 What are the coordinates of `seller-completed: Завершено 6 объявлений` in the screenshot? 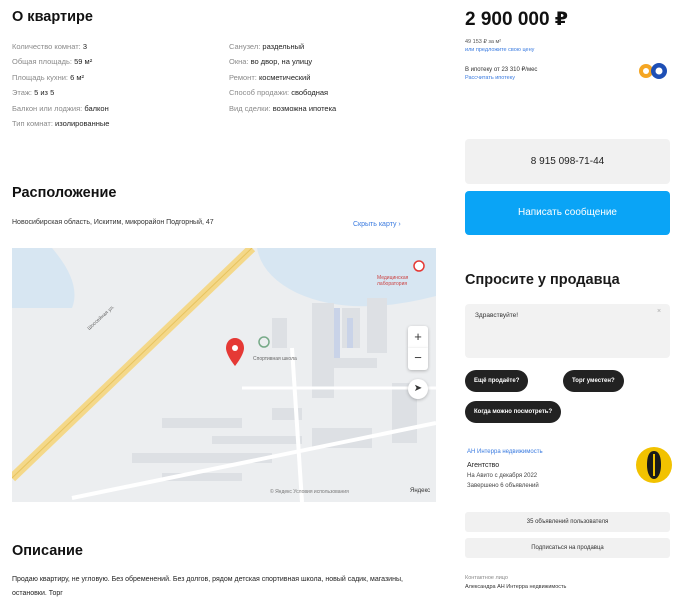 It's located at (503, 486).